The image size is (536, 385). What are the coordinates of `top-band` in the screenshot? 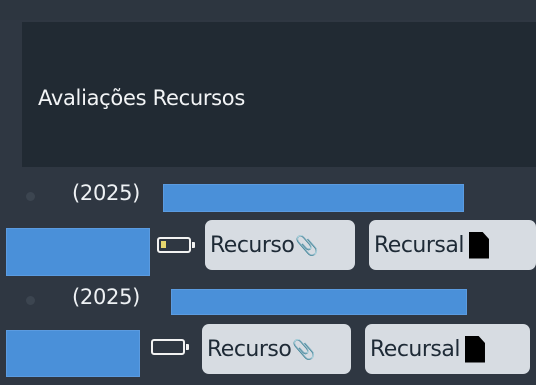 It's located at (268, 10).